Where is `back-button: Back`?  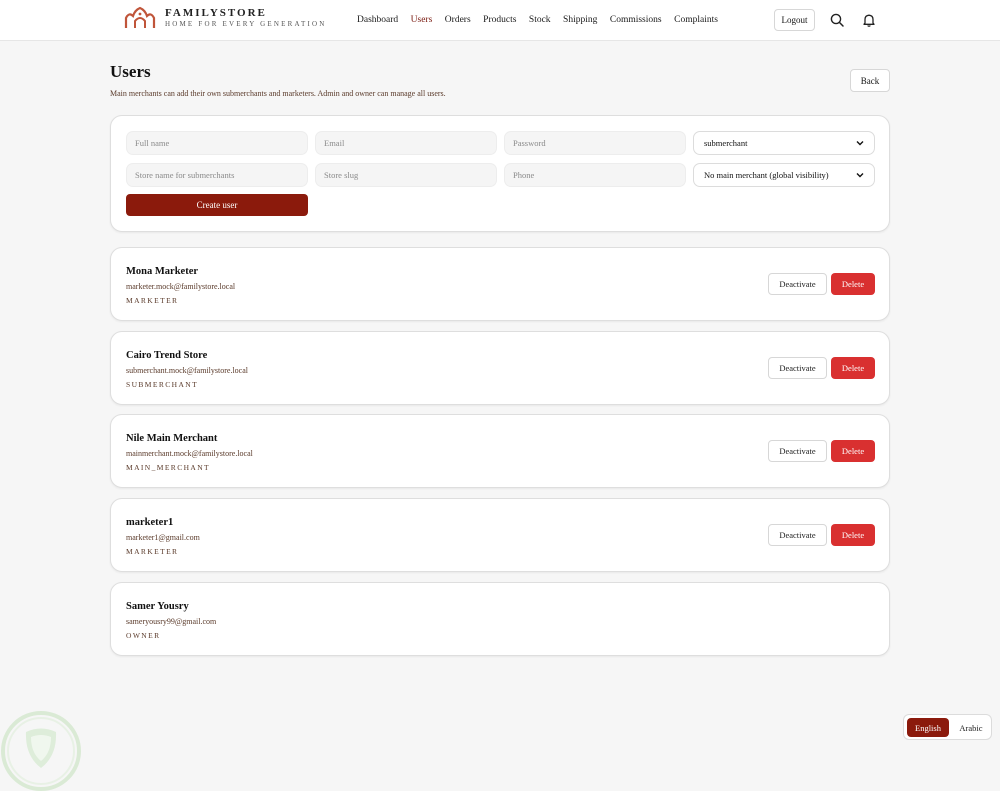 back-button: Back is located at coordinates (870, 80).